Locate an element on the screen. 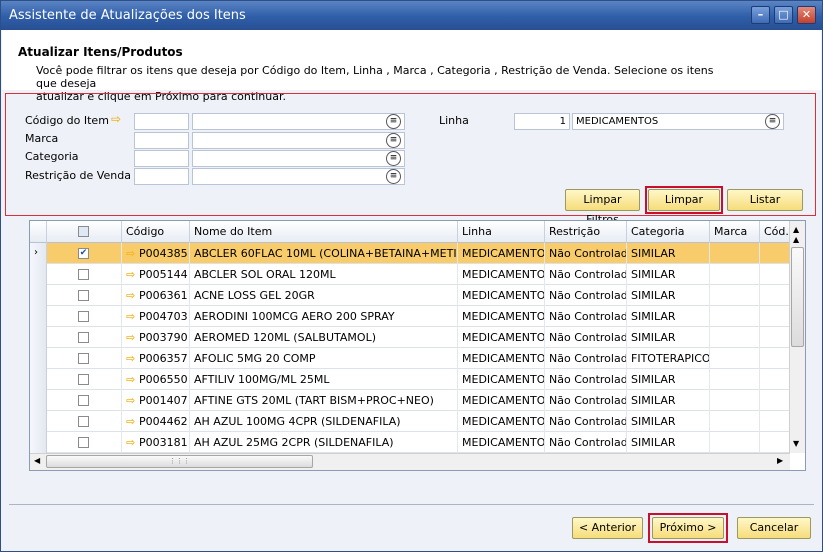 The height and width of the screenshot is (552, 823). codigo-to-input is located at coordinates (298, 121).